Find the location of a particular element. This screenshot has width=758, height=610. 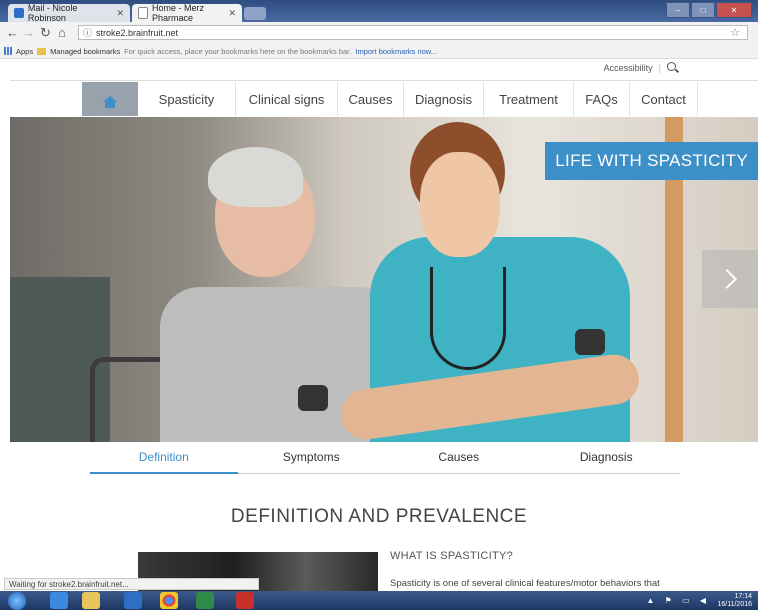

ie-icon is located at coordinates (59, 600).